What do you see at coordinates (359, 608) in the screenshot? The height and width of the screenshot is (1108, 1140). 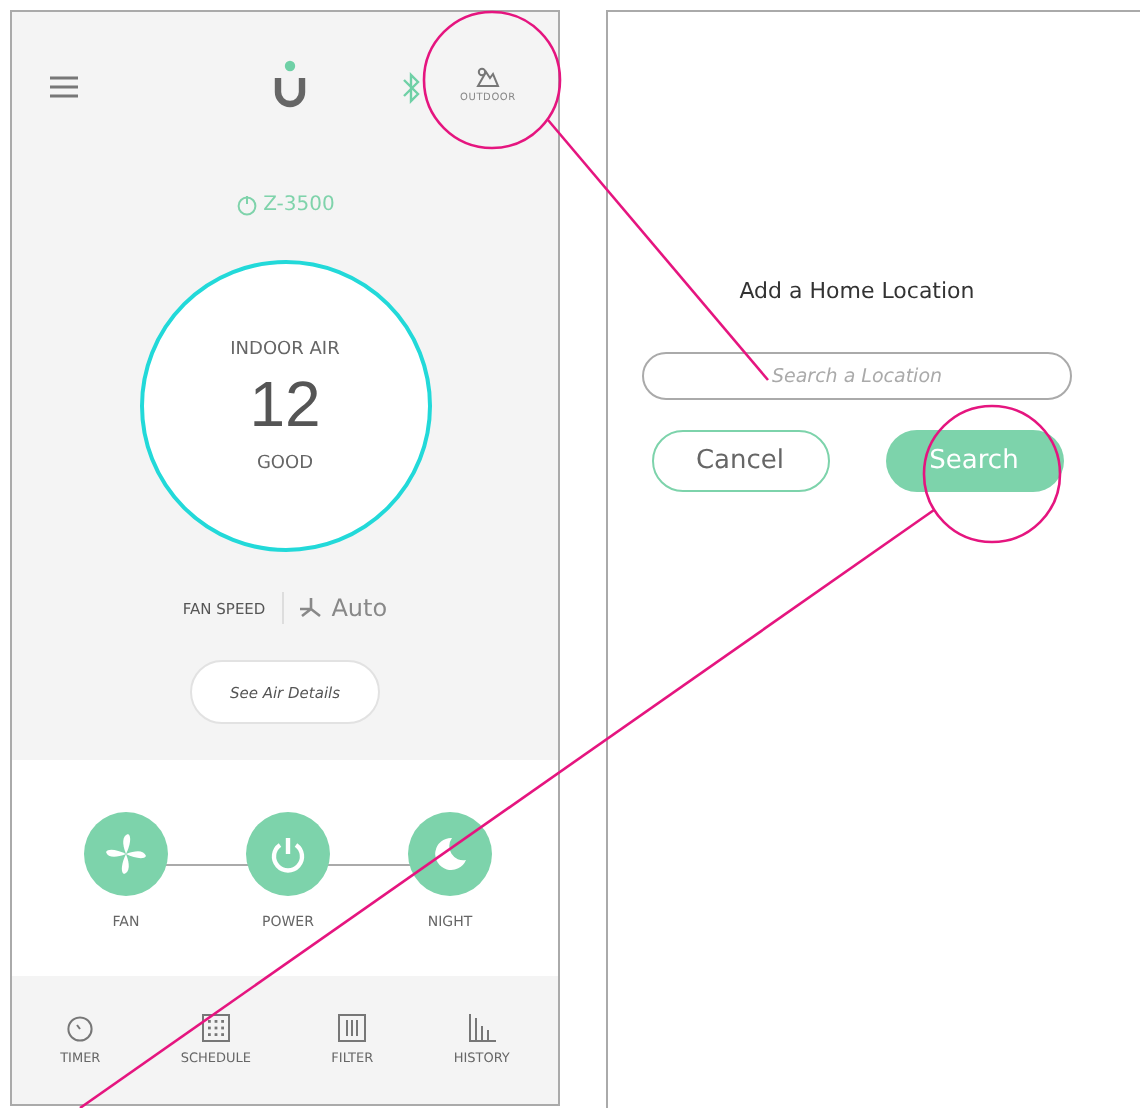 I see `fan-speed-value: Auto` at bounding box center [359, 608].